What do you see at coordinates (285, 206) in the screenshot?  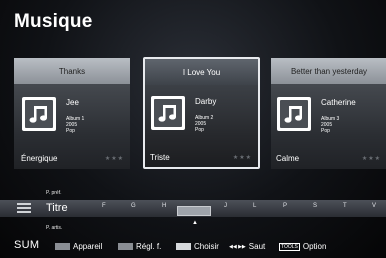 I see `letter-index-item: P` at bounding box center [285, 206].